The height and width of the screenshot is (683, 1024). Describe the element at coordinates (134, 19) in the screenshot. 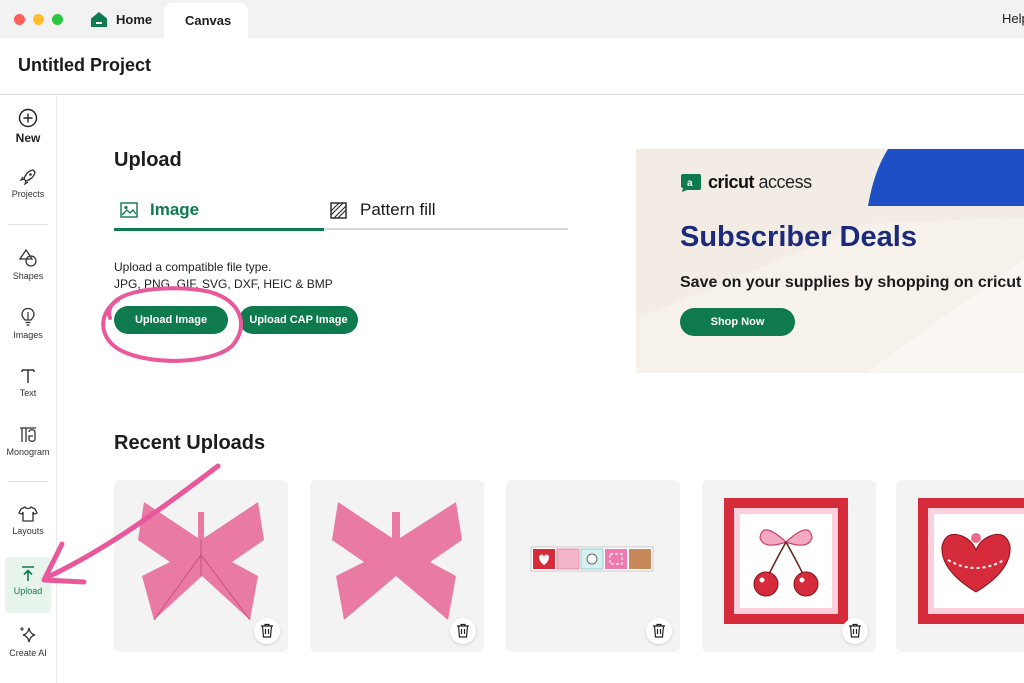

I see `tab-home-label: Home` at that location.